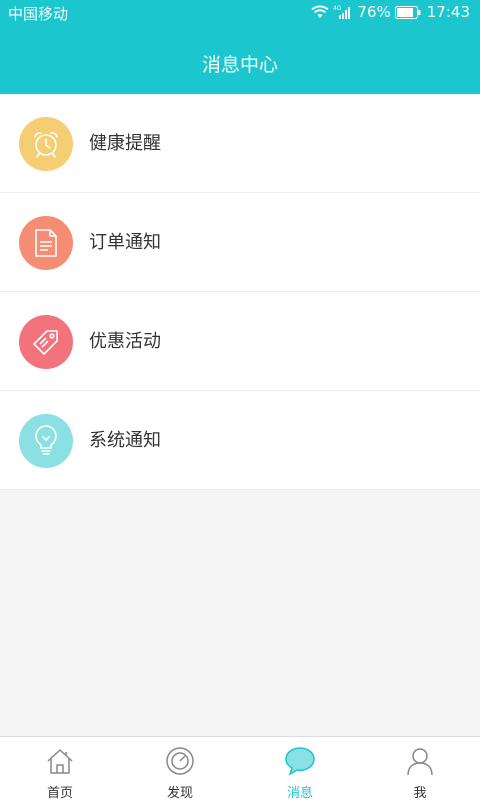  Describe the element at coordinates (46, 243) in the screenshot. I see `document-icon` at that location.